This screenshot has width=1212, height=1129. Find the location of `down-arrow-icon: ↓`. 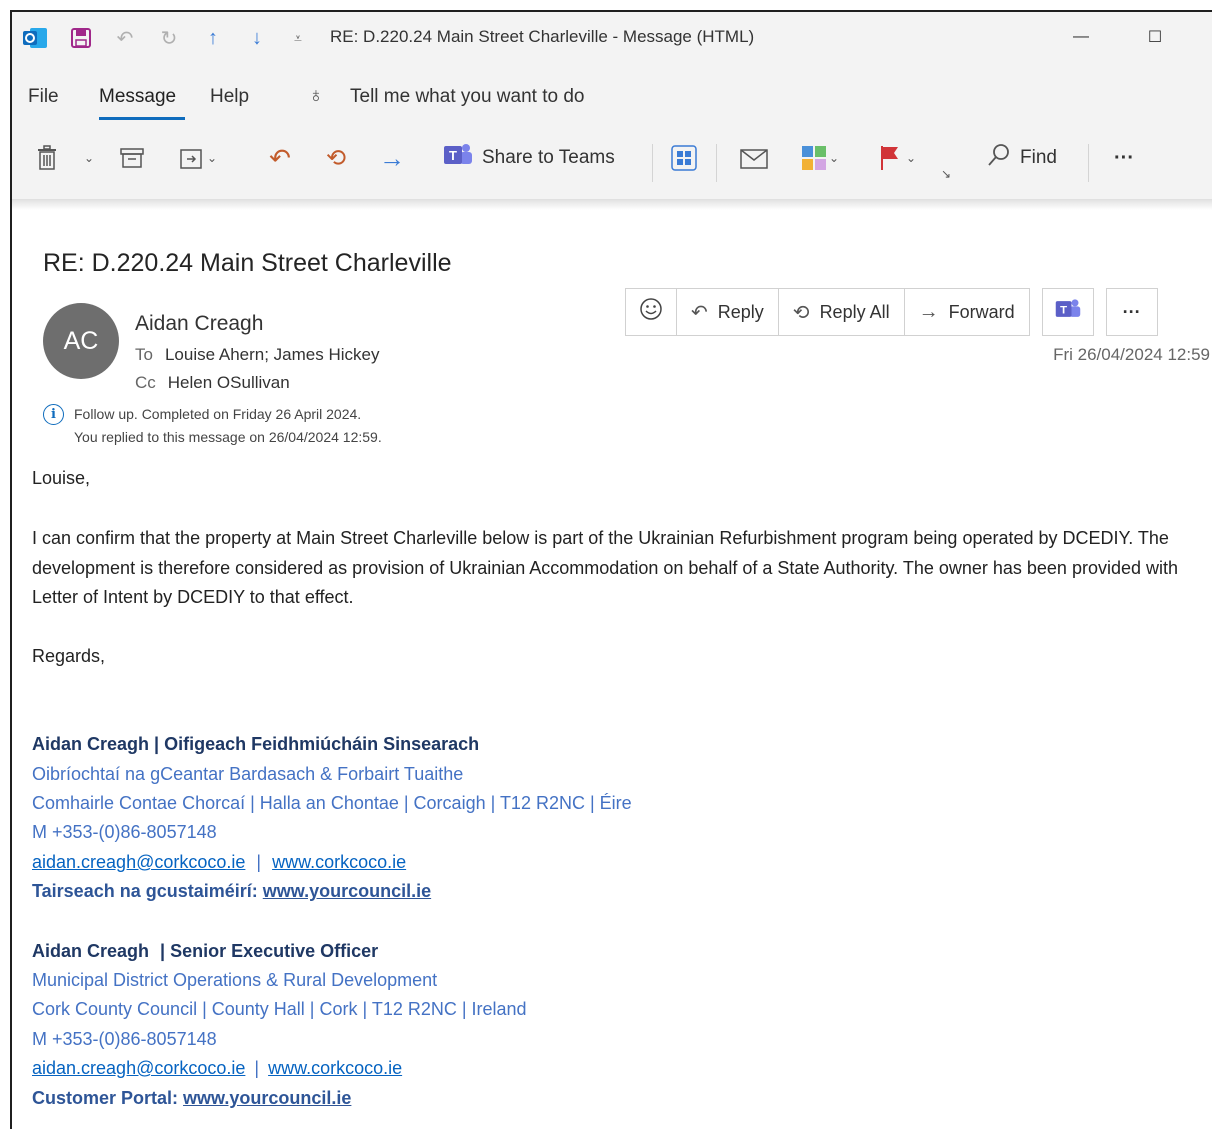

down-arrow-icon: ↓ is located at coordinates (257, 38).